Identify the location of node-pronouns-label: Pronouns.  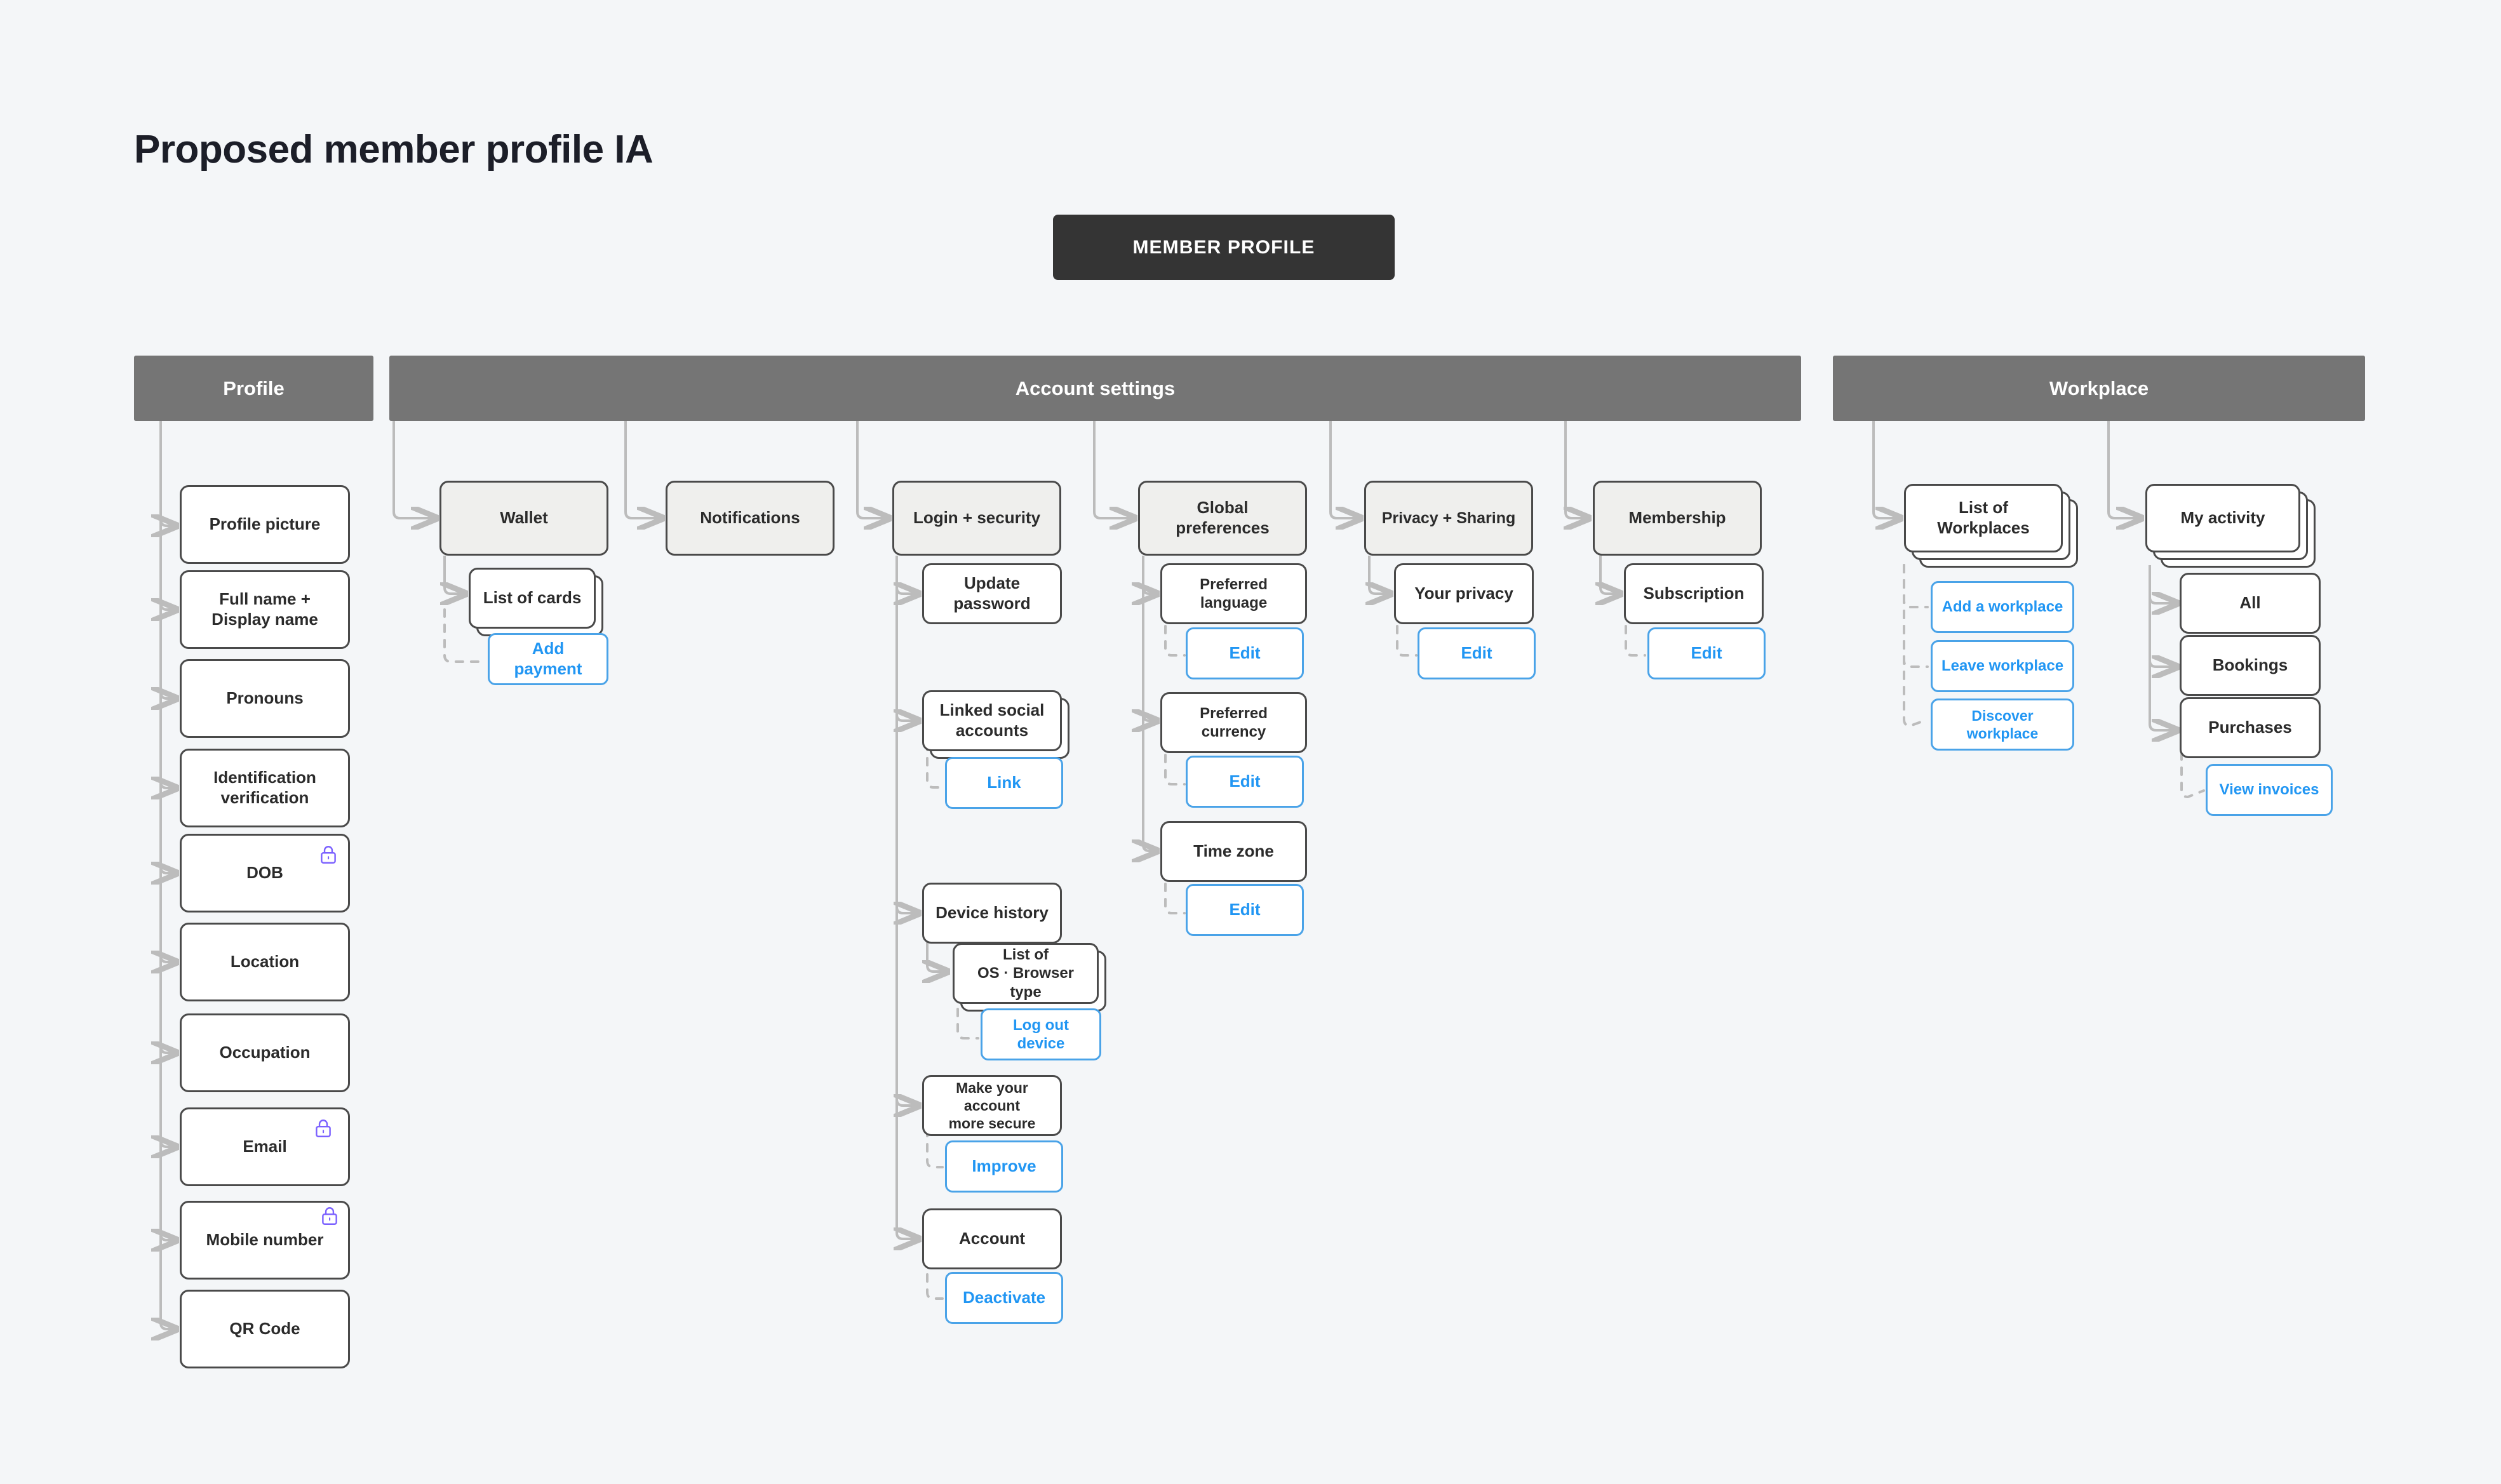
(265, 698).